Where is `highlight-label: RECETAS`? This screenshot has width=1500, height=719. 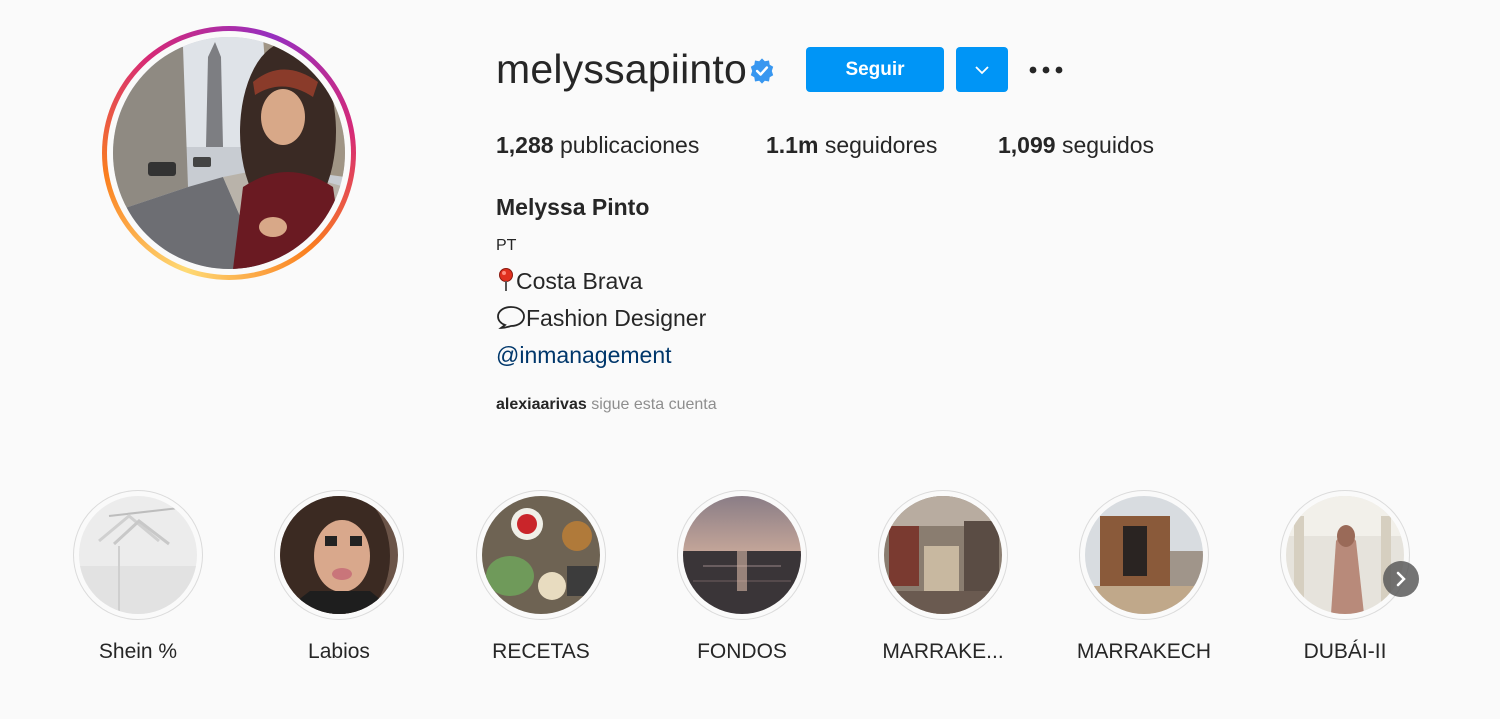 highlight-label: RECETAS is located at coordinates (541, 651).